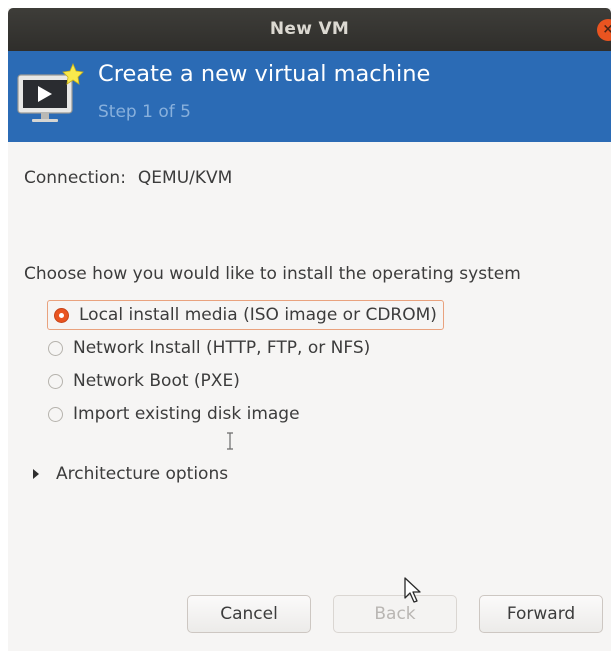  I want to click on wizard-header: Create a new virtual machine Step 1 of 5, so click(309, 96).